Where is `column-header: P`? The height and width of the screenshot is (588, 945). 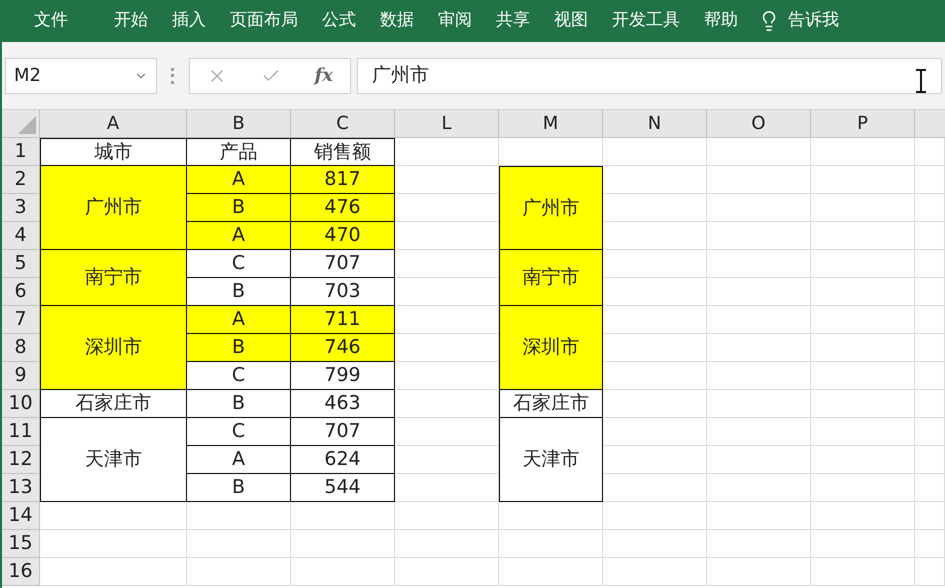
column-header: P is located at coordinates (863, 124).